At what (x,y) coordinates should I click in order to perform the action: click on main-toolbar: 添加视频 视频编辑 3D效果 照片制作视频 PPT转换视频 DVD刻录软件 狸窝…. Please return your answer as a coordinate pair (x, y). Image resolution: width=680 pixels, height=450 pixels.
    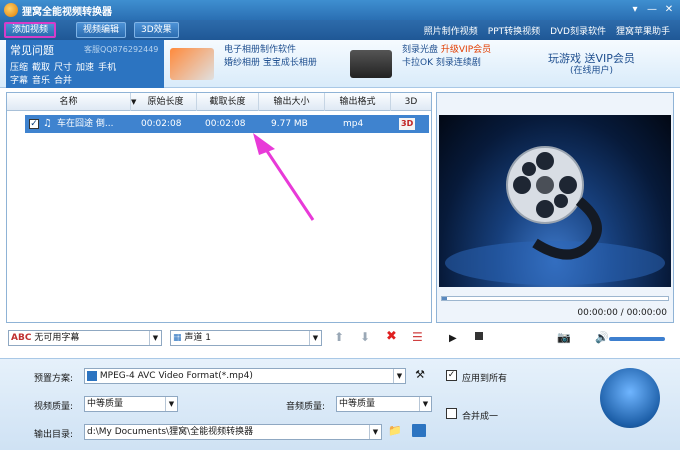
    Looking at the image, I should click on (340, 30).